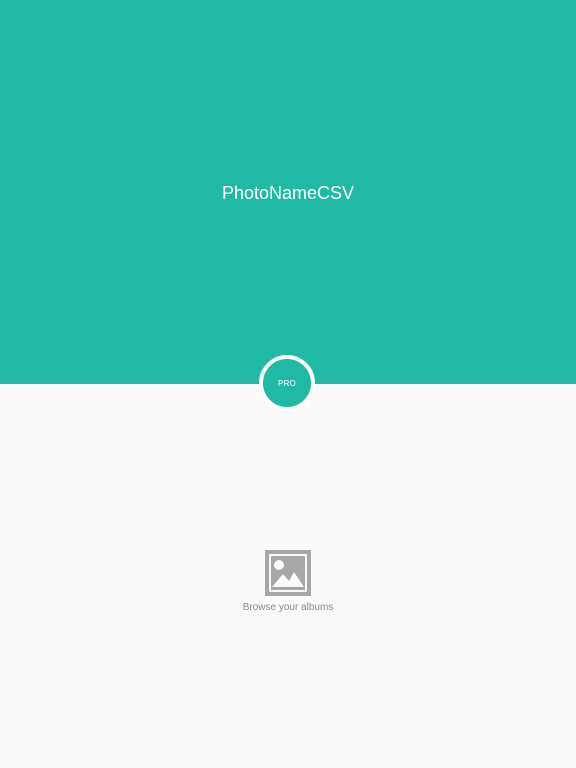  Describe the element at coordinates (288, 573) in the screenshot. I see `photo-icon` at that location.